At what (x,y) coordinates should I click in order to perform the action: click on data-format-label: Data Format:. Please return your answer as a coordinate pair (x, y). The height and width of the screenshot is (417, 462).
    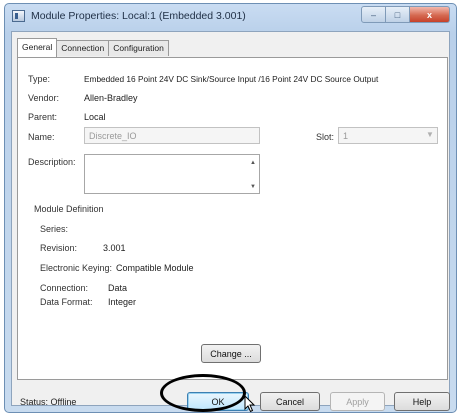
    Looking at the image, I should click on (66, 302).